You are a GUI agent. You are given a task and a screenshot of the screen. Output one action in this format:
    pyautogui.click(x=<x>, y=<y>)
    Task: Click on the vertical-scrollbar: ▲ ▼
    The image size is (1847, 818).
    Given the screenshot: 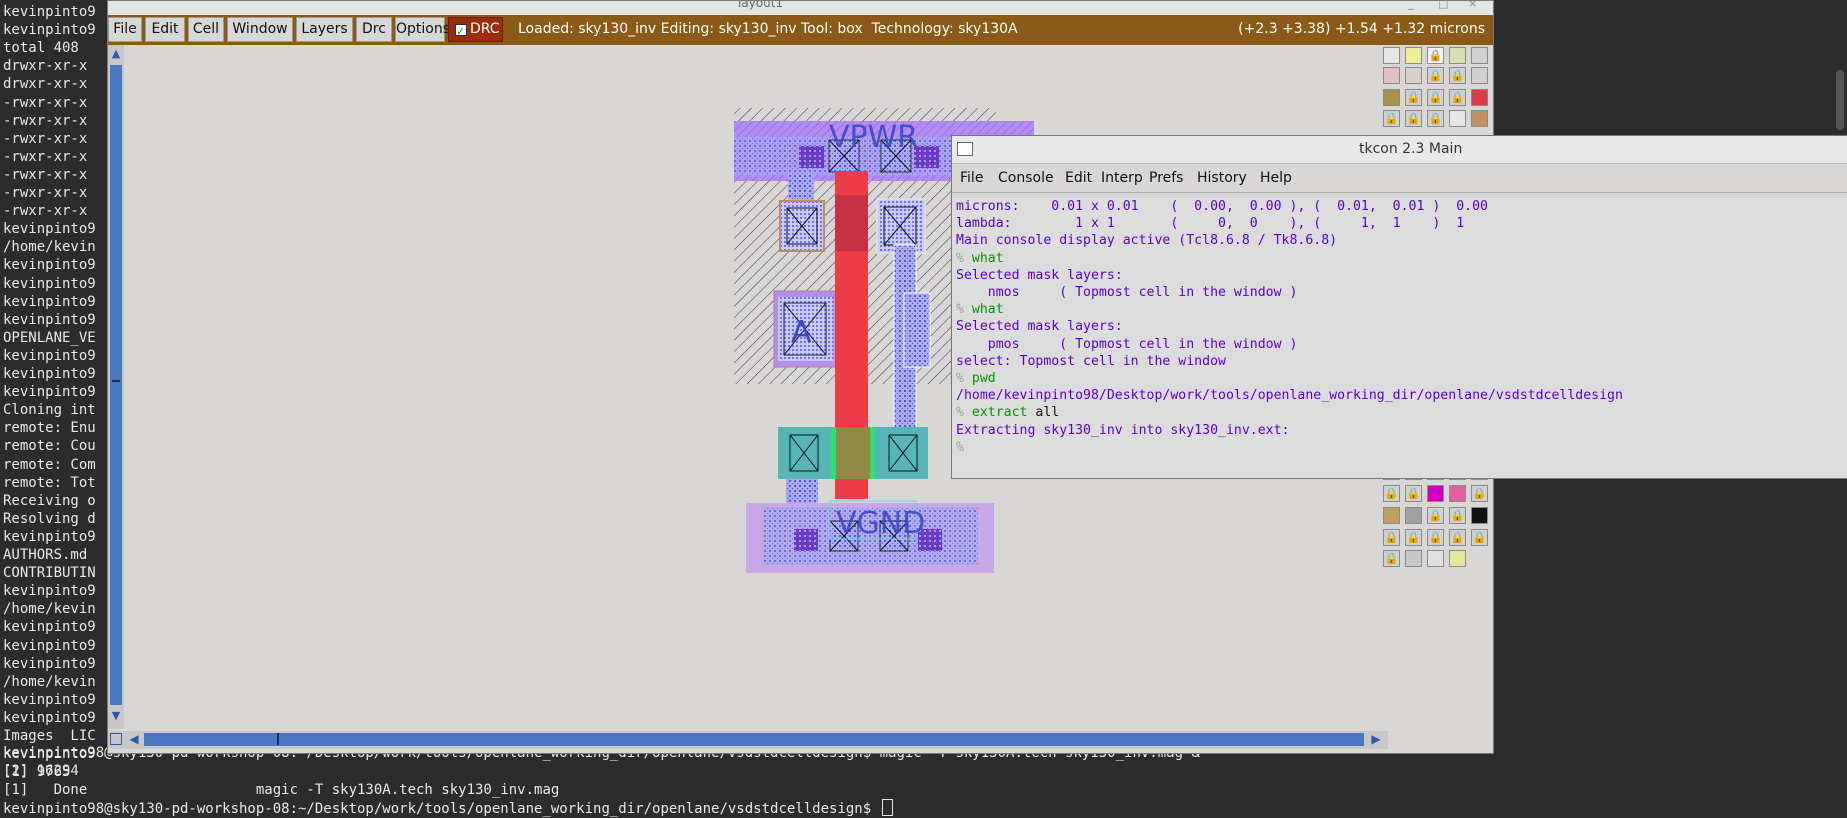 What is the action you would take?
    pyautogui.click(x=116, y=387)
    